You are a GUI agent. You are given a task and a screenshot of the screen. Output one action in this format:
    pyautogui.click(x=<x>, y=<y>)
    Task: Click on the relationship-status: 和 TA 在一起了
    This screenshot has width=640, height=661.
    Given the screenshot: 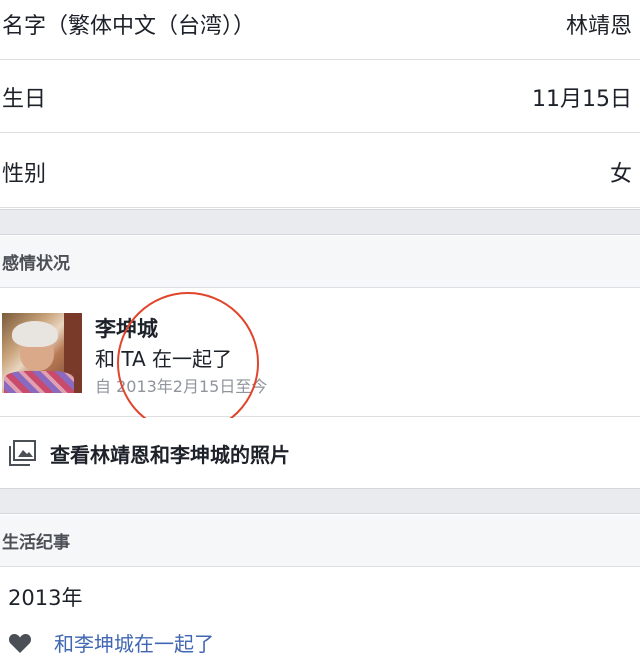 What is the action you would take?
    pyautogui.click(x=164, y=359)
    